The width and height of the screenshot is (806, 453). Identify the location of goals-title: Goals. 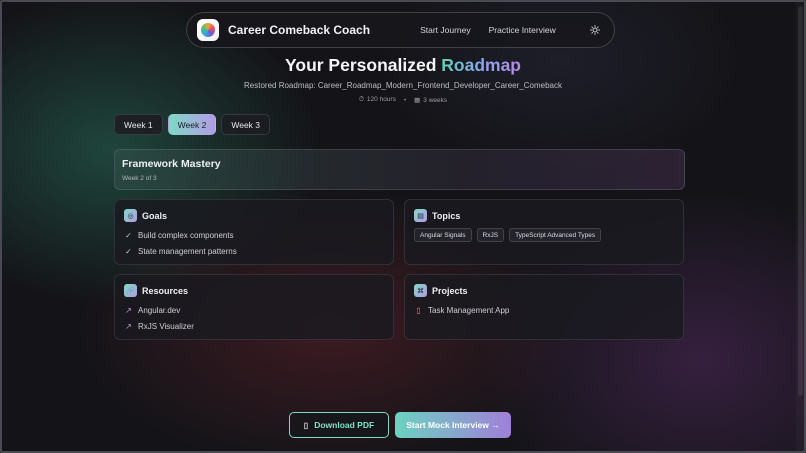
(155, 215).